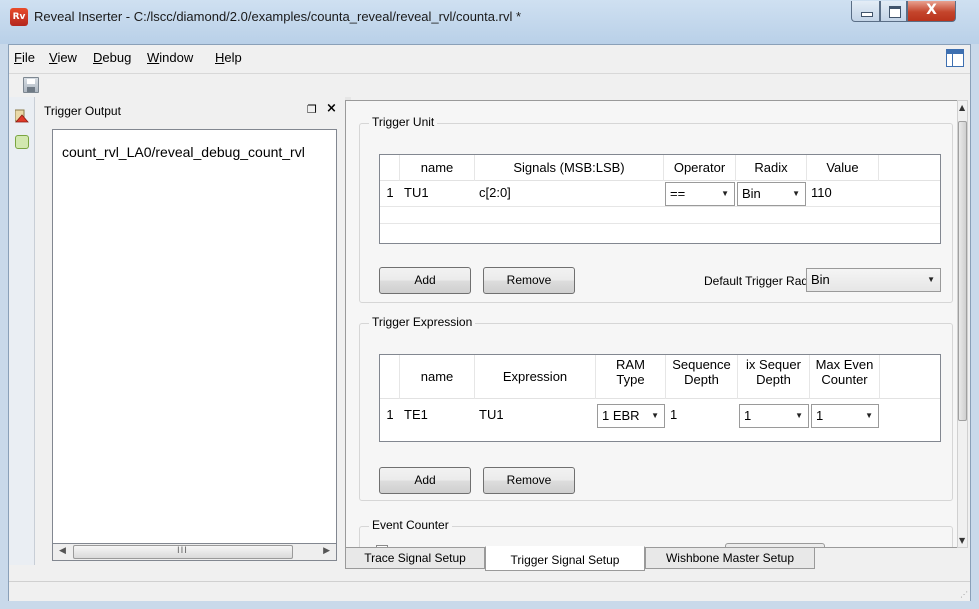 Image resolution: width=979 pixels, height=609 pixels. I want to click on column-header-max-event-counter: Max Even Counter, so click(845, 377).